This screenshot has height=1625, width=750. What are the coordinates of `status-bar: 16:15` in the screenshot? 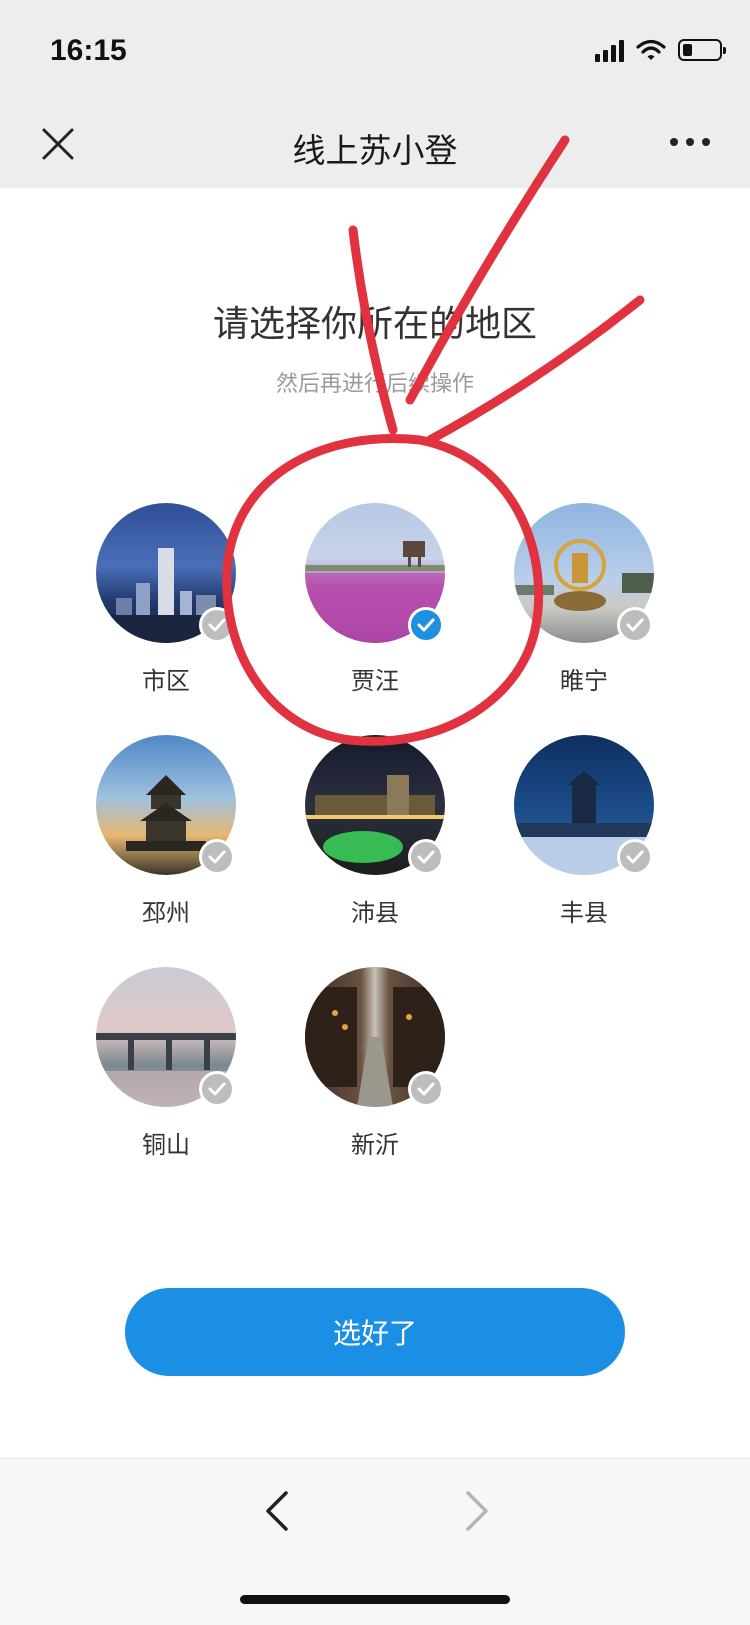 It's located at (375, 50).